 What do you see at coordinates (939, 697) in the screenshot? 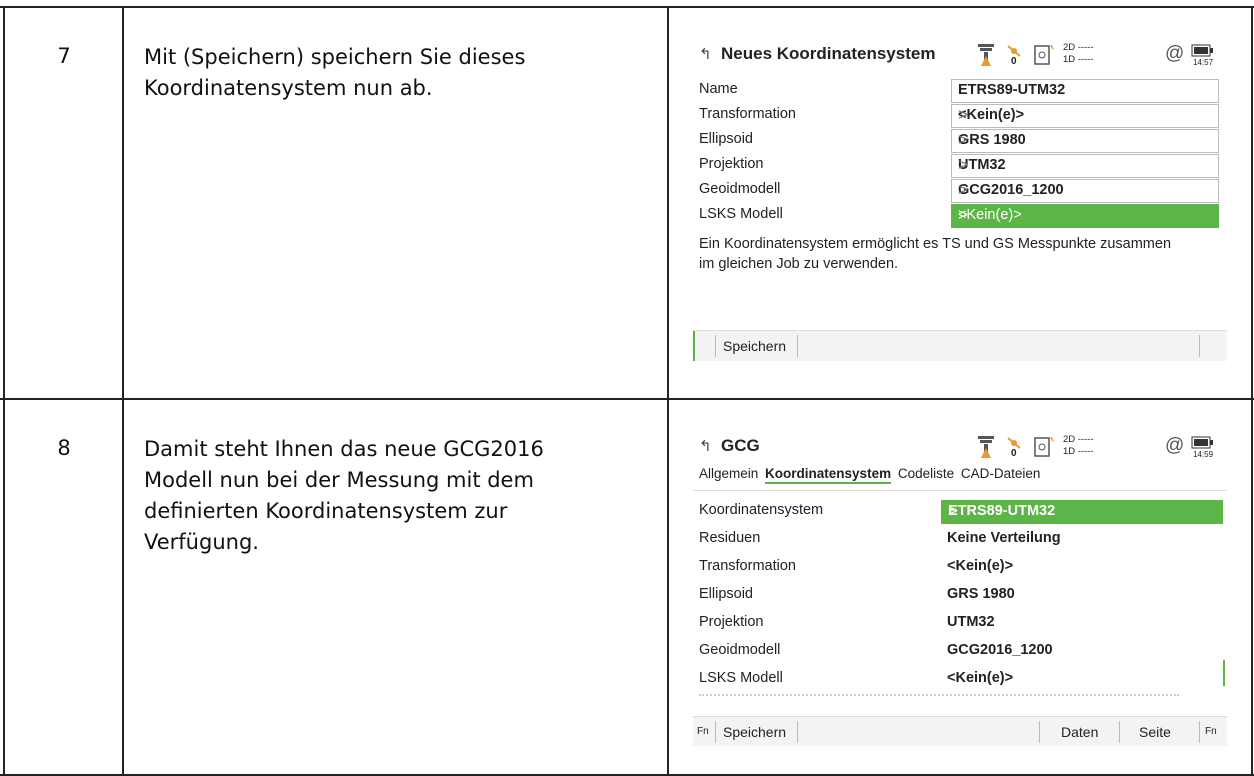
I see `faded-text-remnant` at bounding box center [939, 697].